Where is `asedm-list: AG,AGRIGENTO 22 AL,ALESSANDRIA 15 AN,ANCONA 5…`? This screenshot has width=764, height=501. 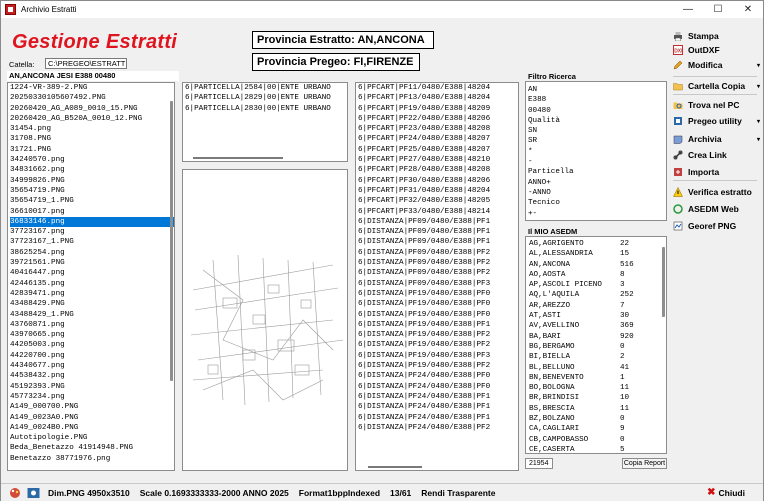
asedm-list: AG,AGRIGENTO 22 AL,ALESSANDRIA 15 AN,ANCONA 5… is located at coordinates (596, 345).